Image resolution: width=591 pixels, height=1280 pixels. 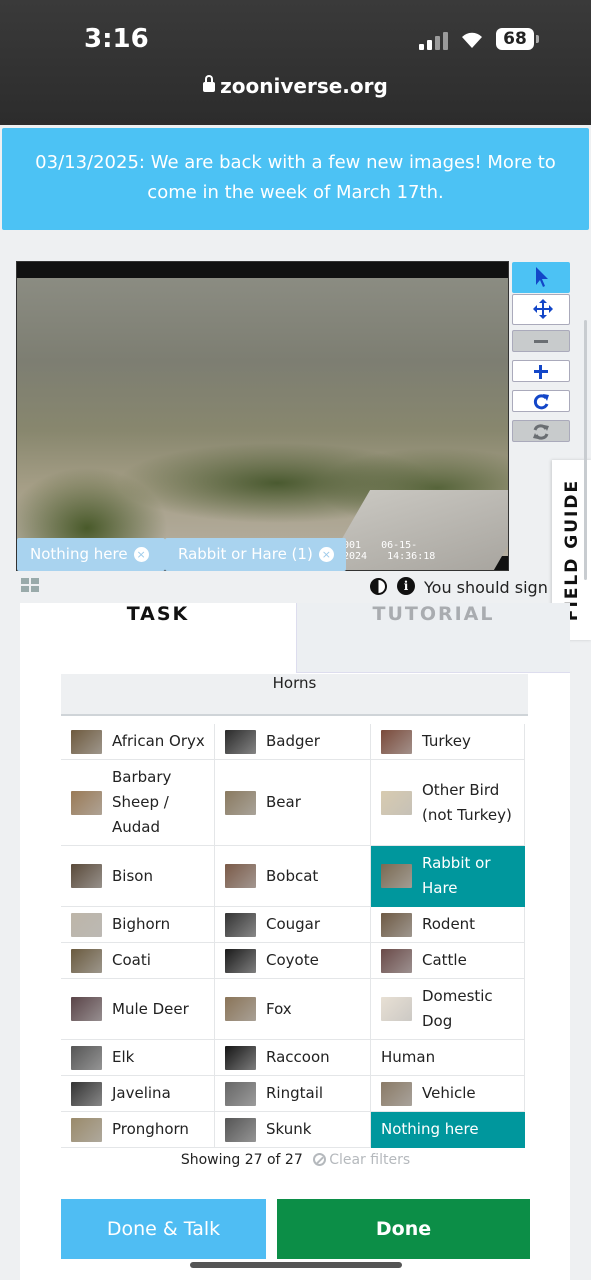 I want to click on rotate-icon, so click(x=541, y=401).